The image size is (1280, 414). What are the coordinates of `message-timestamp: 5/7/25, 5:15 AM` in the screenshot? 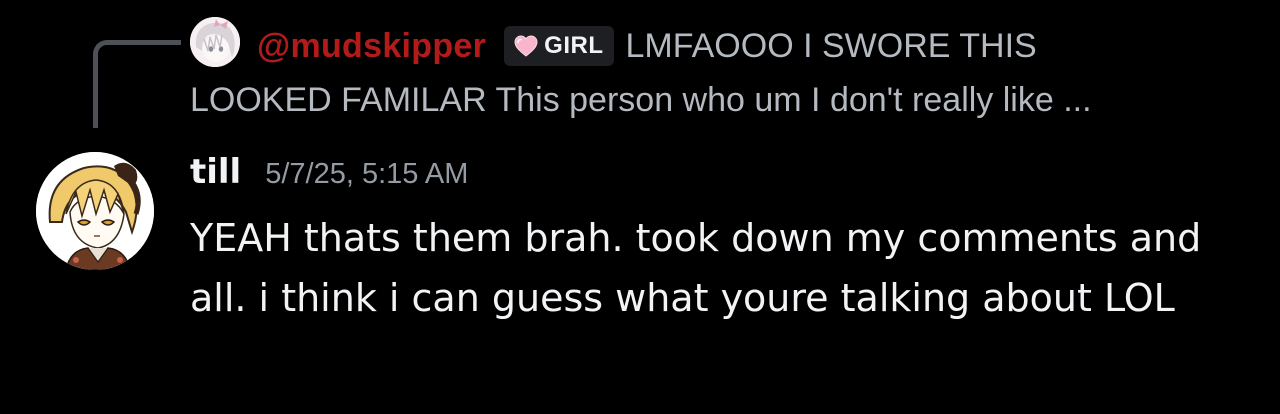 It's located at (366, 174).